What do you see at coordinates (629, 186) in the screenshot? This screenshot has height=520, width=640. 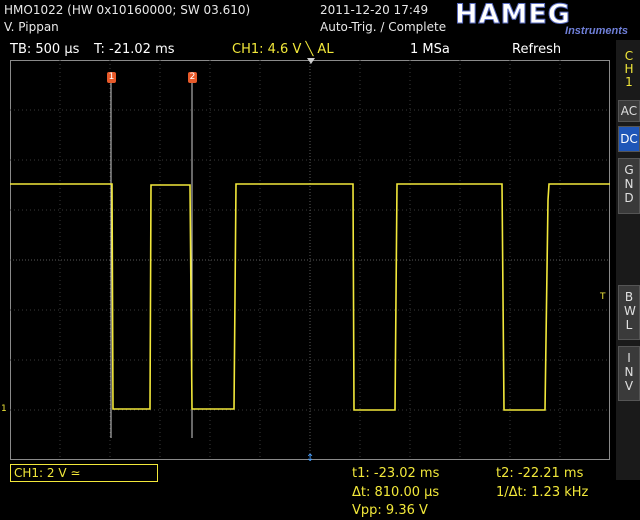 I see `coupling-gnd-button: GND` at bounding box center [629, 186].